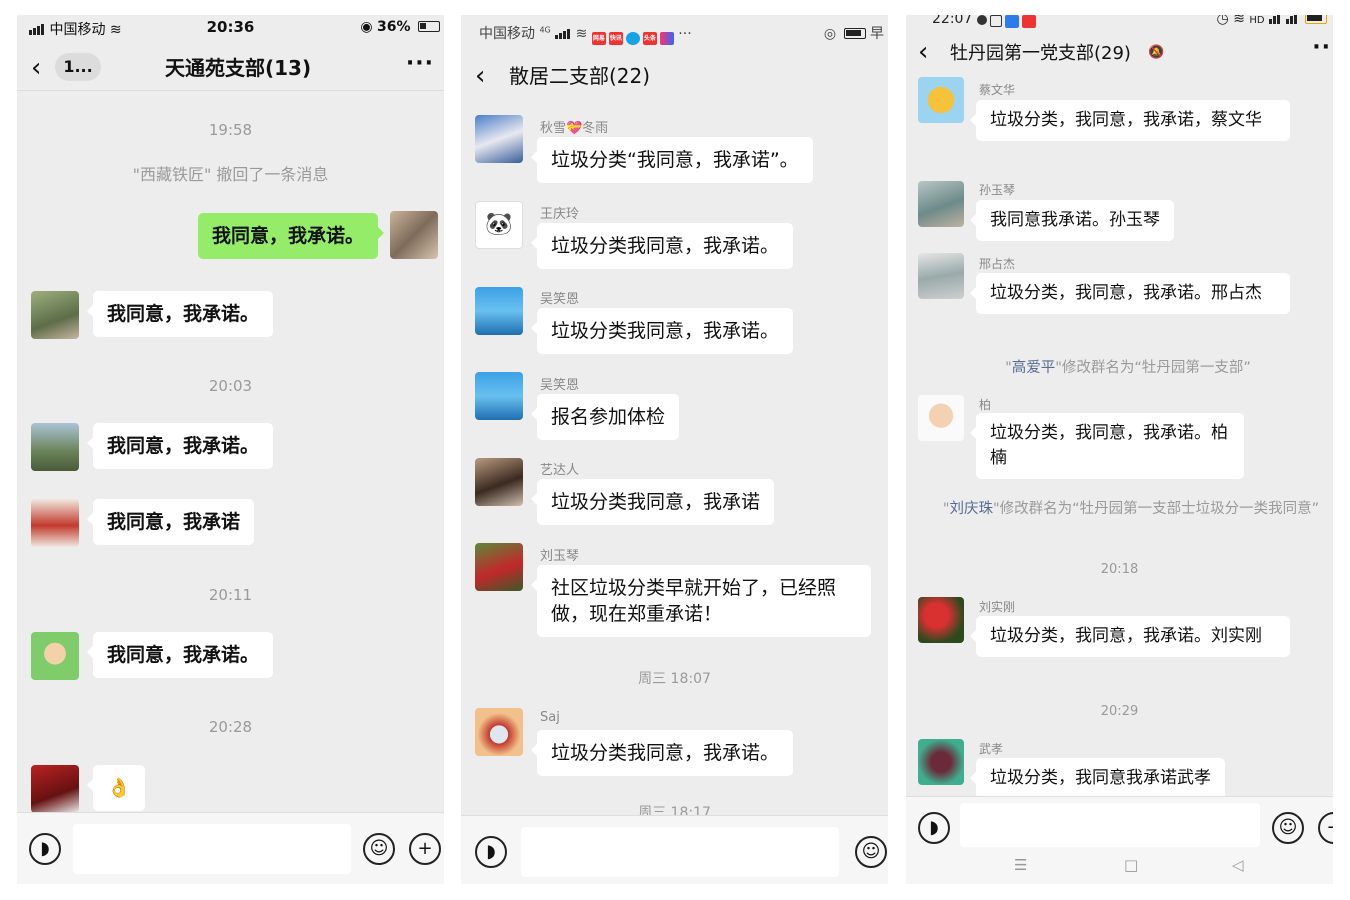 The image size is (1350, 900). Describe the element at coordinates (545, 30) in the screenshot. I see `network-type: 4G` at that location.